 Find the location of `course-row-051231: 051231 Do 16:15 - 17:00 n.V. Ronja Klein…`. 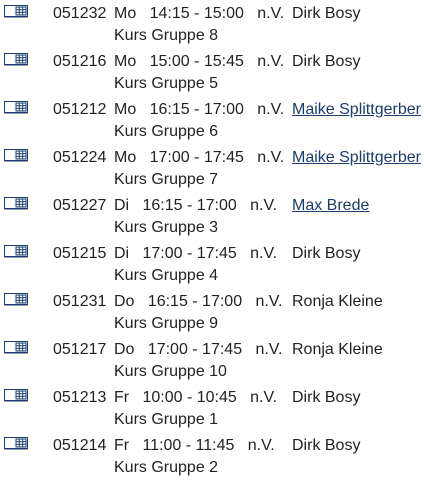

course-row-051231: 051231 Do 16:15 - 17:00 n.V. Ronja Klein… is located at coordinates (212, 312).